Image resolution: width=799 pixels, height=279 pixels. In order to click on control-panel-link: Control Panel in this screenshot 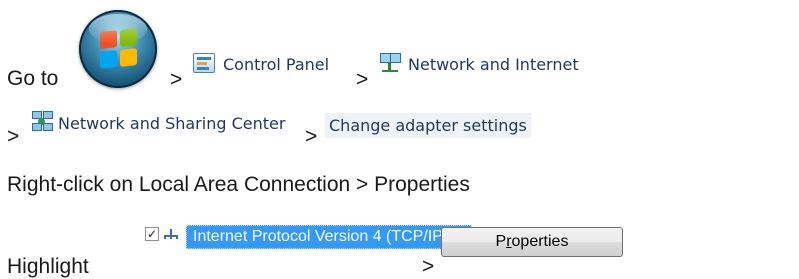, I will do `click(276, 64)`.